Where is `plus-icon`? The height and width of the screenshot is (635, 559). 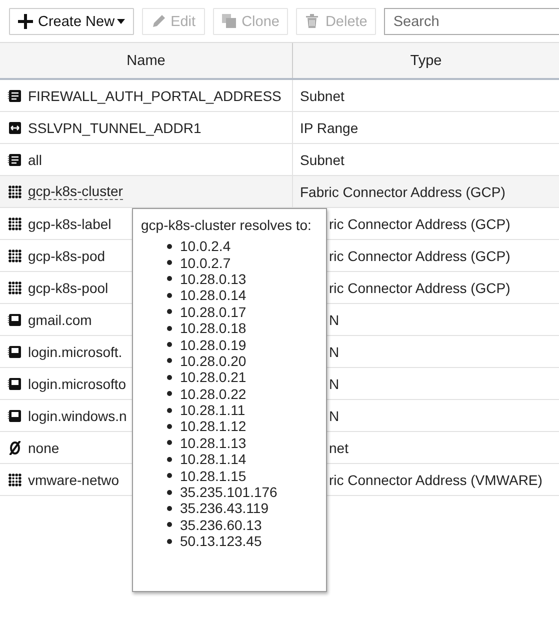 plus-icon is located at coordinates (25, 21).